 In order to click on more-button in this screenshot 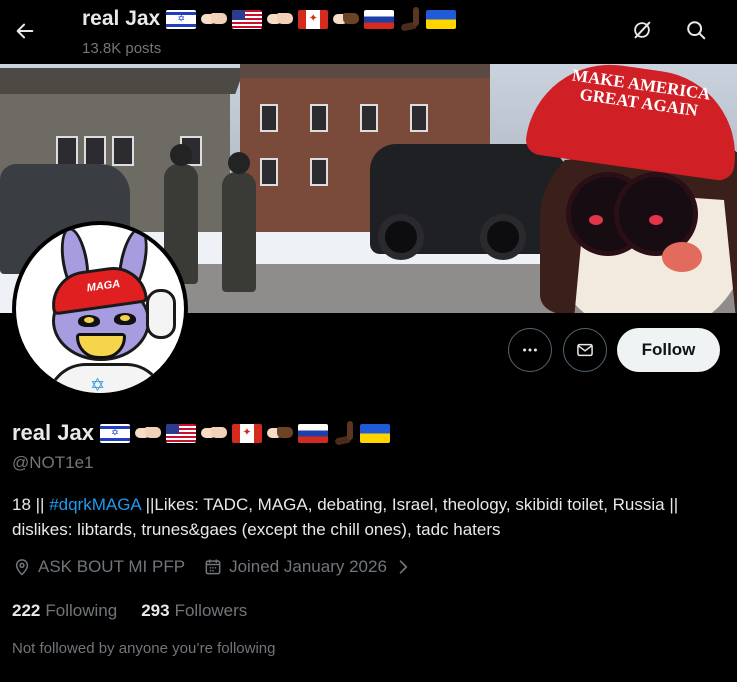, I will do `click(530, 350)`.